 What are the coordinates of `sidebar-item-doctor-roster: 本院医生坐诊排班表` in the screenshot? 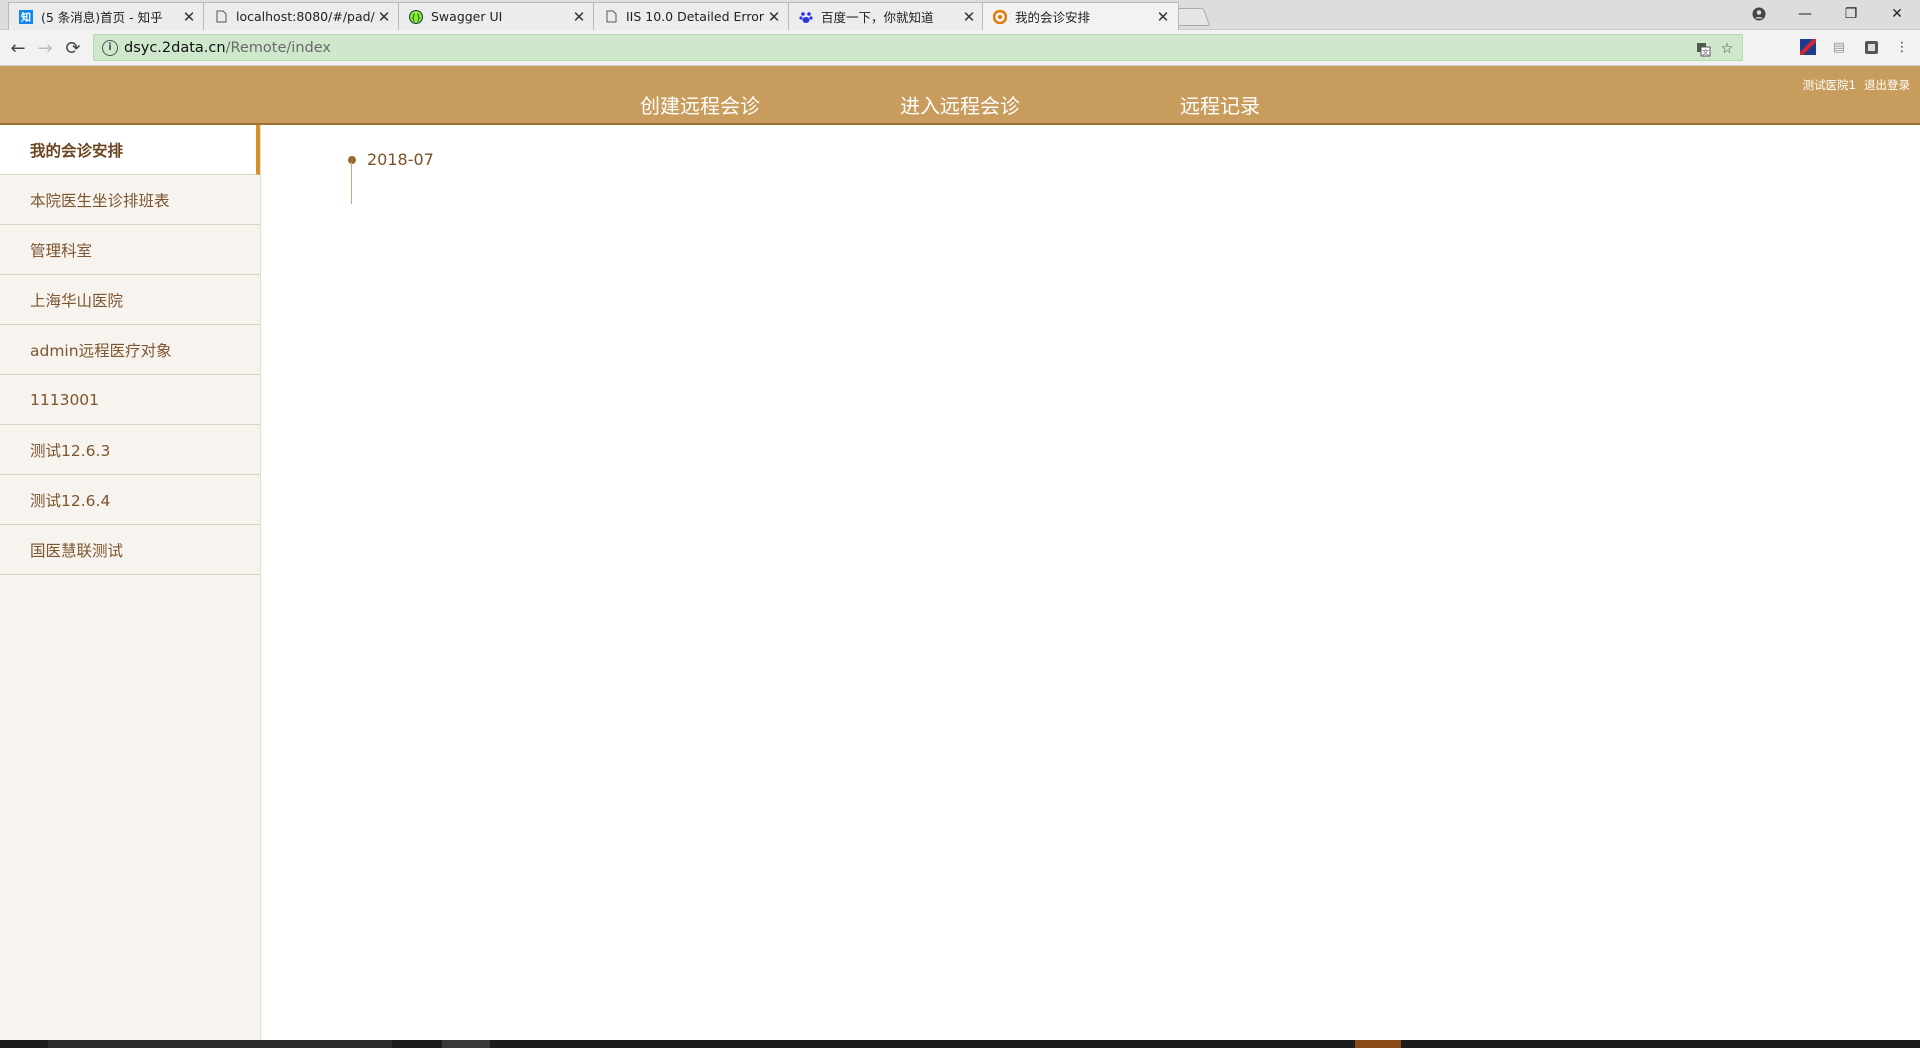 It's located at (130, 200).